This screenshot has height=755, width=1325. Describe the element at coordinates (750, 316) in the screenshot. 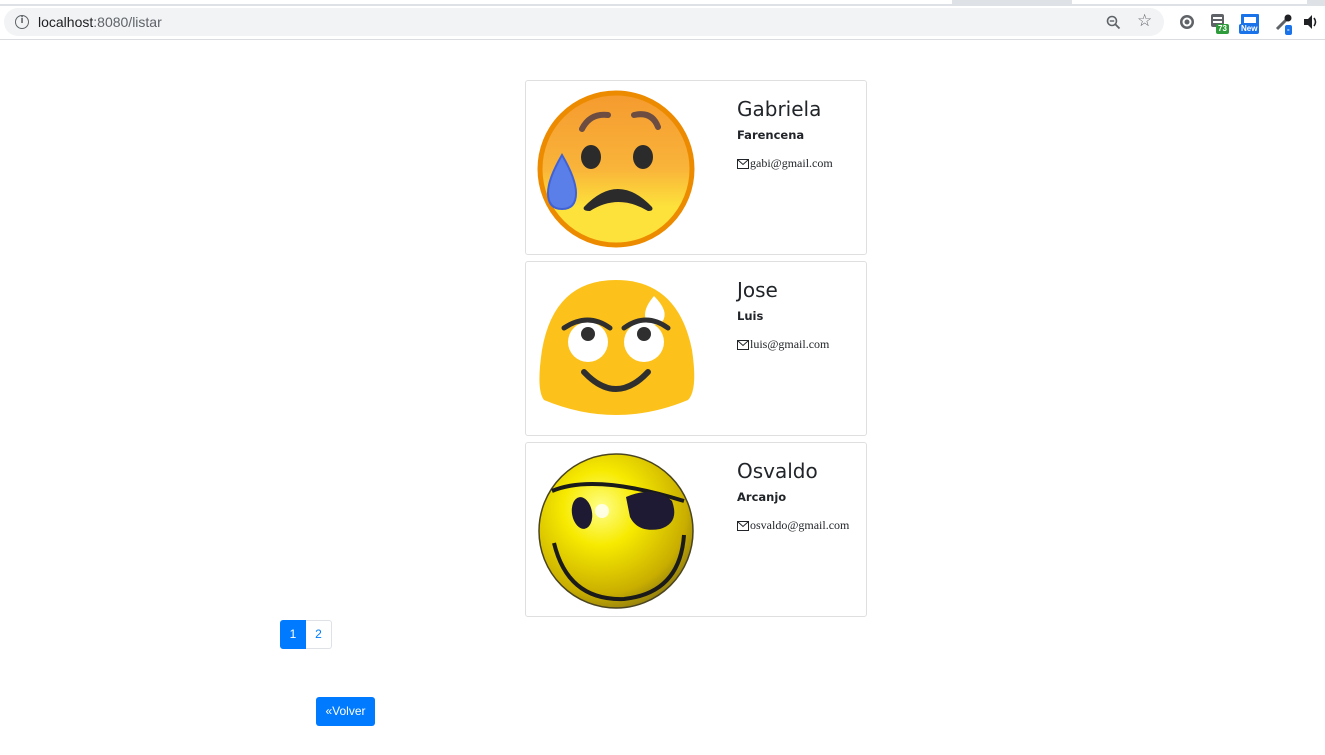

I see `contact-last-name: Luis` at that location.